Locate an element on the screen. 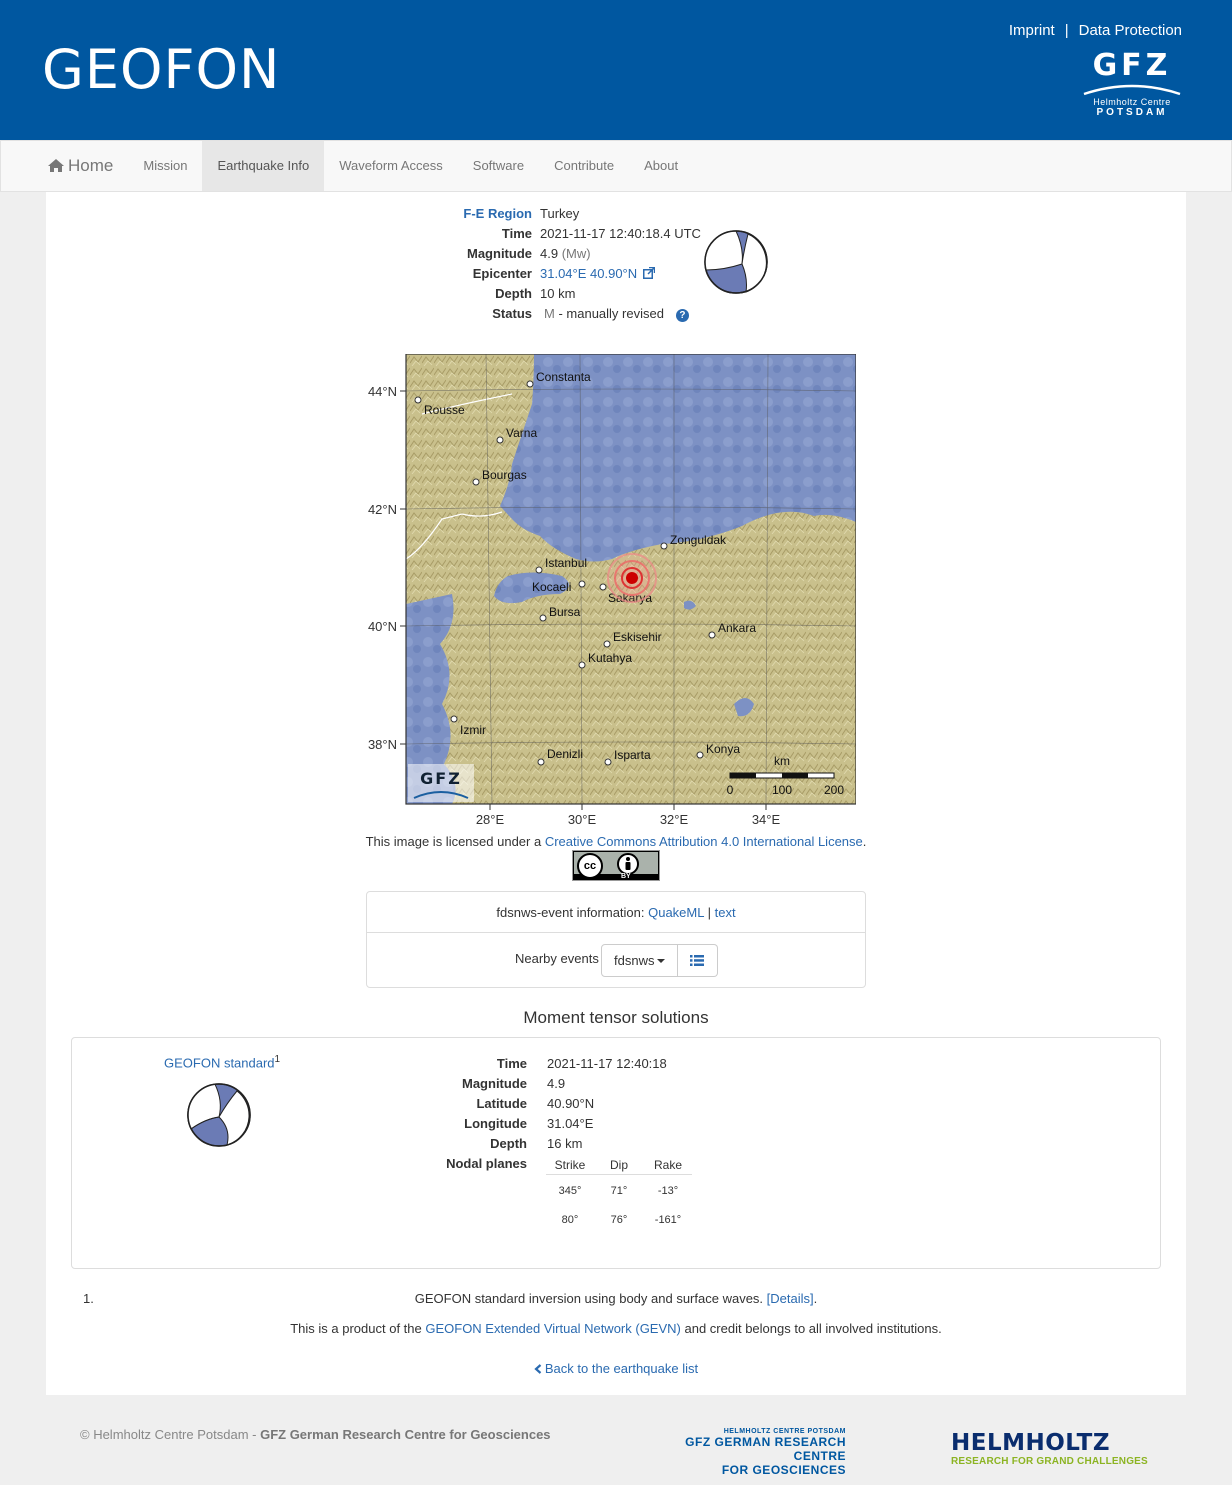 The height and width of the screenshot is (1485, 1232). mt-nodal-label: Nodal planes is located at coordinates (486, 1163).